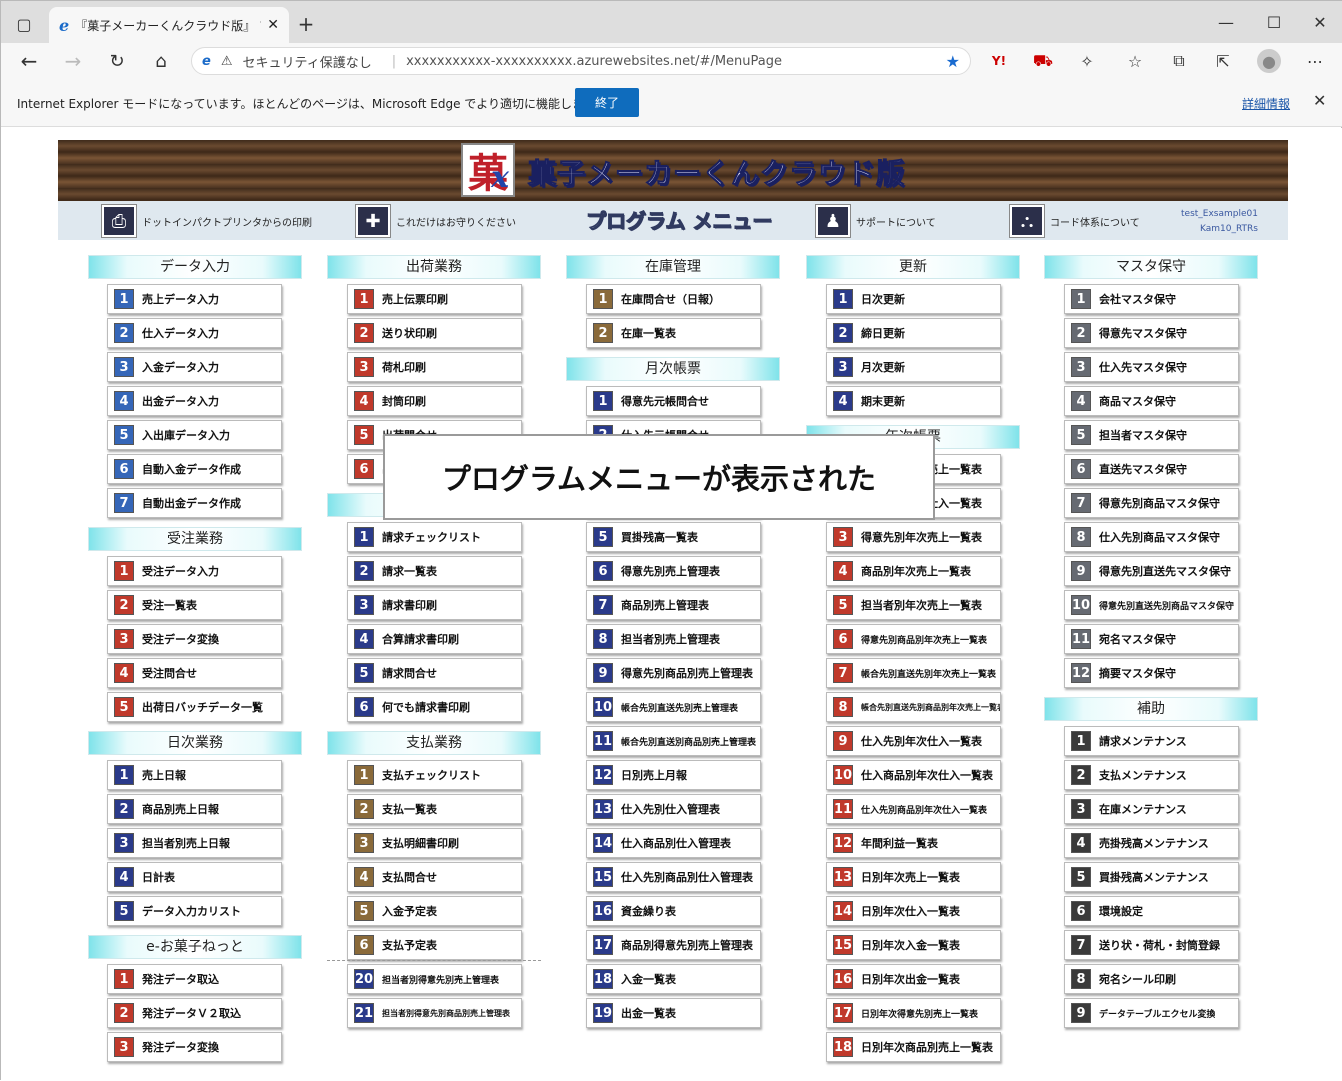 This screenshot has width=1342, height=1081. Describe the element at coordinates (306, 61) in the screenshot. I see `security-label: セキュリティ保護なし` at that location.